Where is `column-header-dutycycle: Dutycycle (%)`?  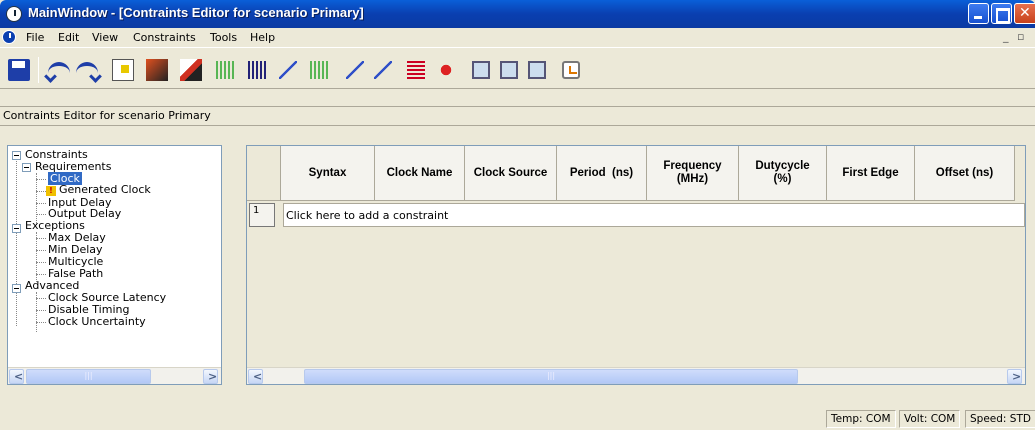 column-header-dutycycle: Dutycycle (%) is located at coordinates (783, 173).